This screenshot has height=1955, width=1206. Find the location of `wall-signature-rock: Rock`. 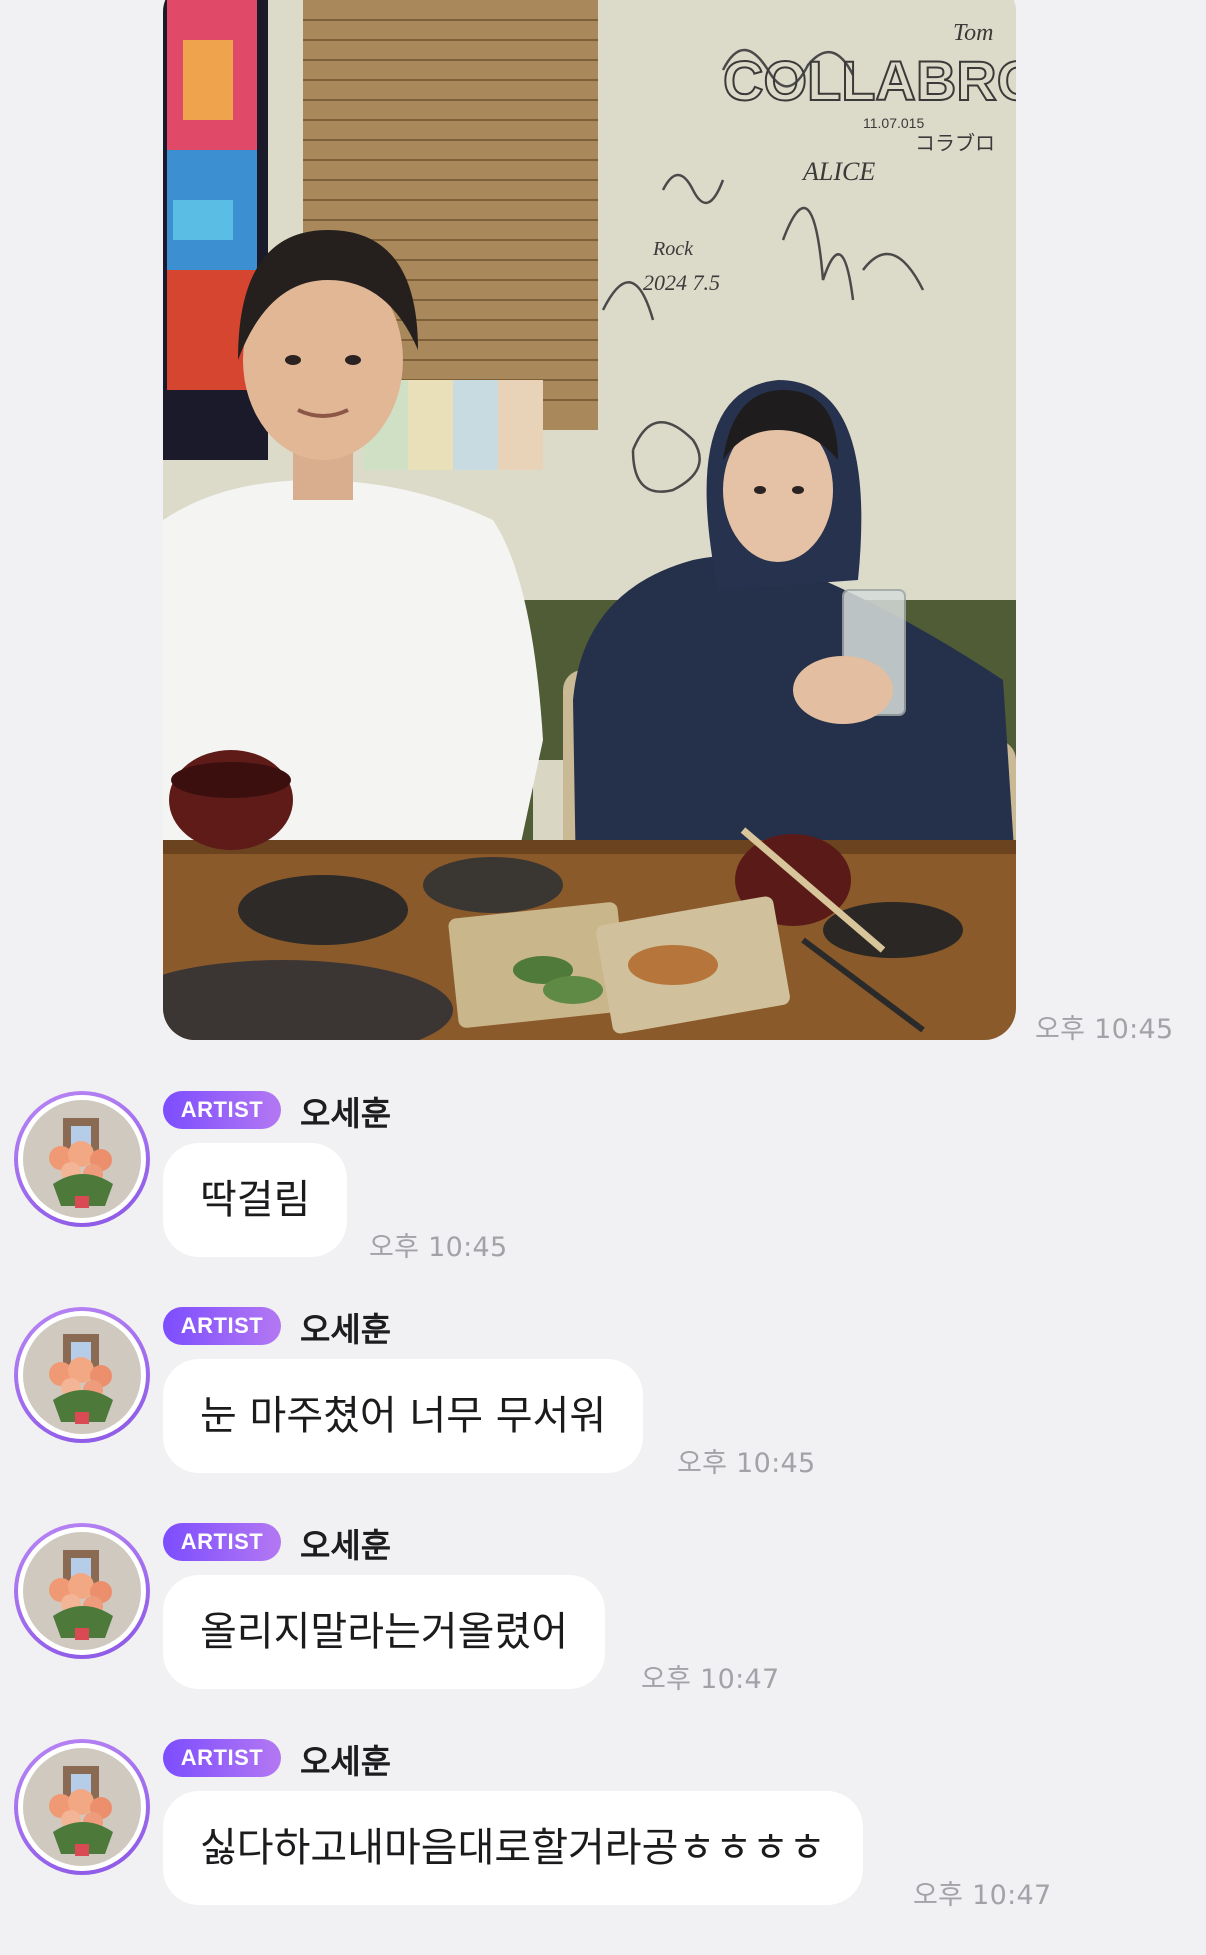

wall-signature-rock: Rock is located at coordinates (673, 249).